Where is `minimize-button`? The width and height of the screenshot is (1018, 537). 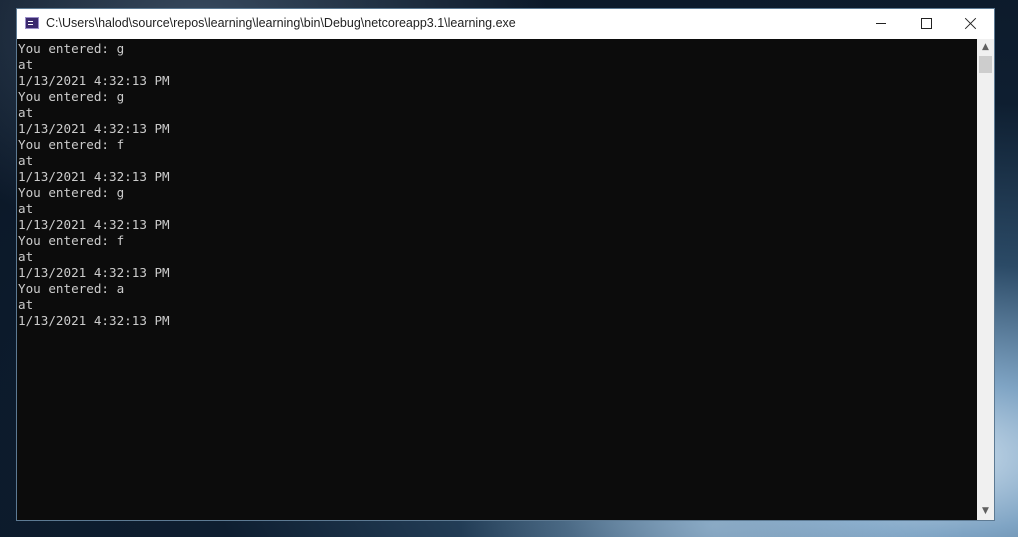
minimize-button is located at coordinates (881, 24).